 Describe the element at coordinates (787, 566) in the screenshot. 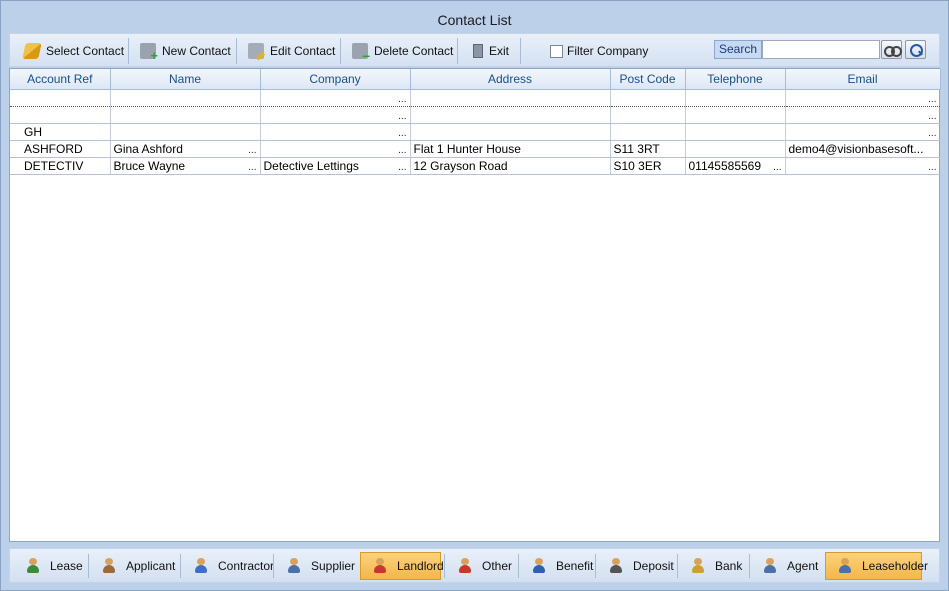

I see `tab-agent: Agent` at that location.